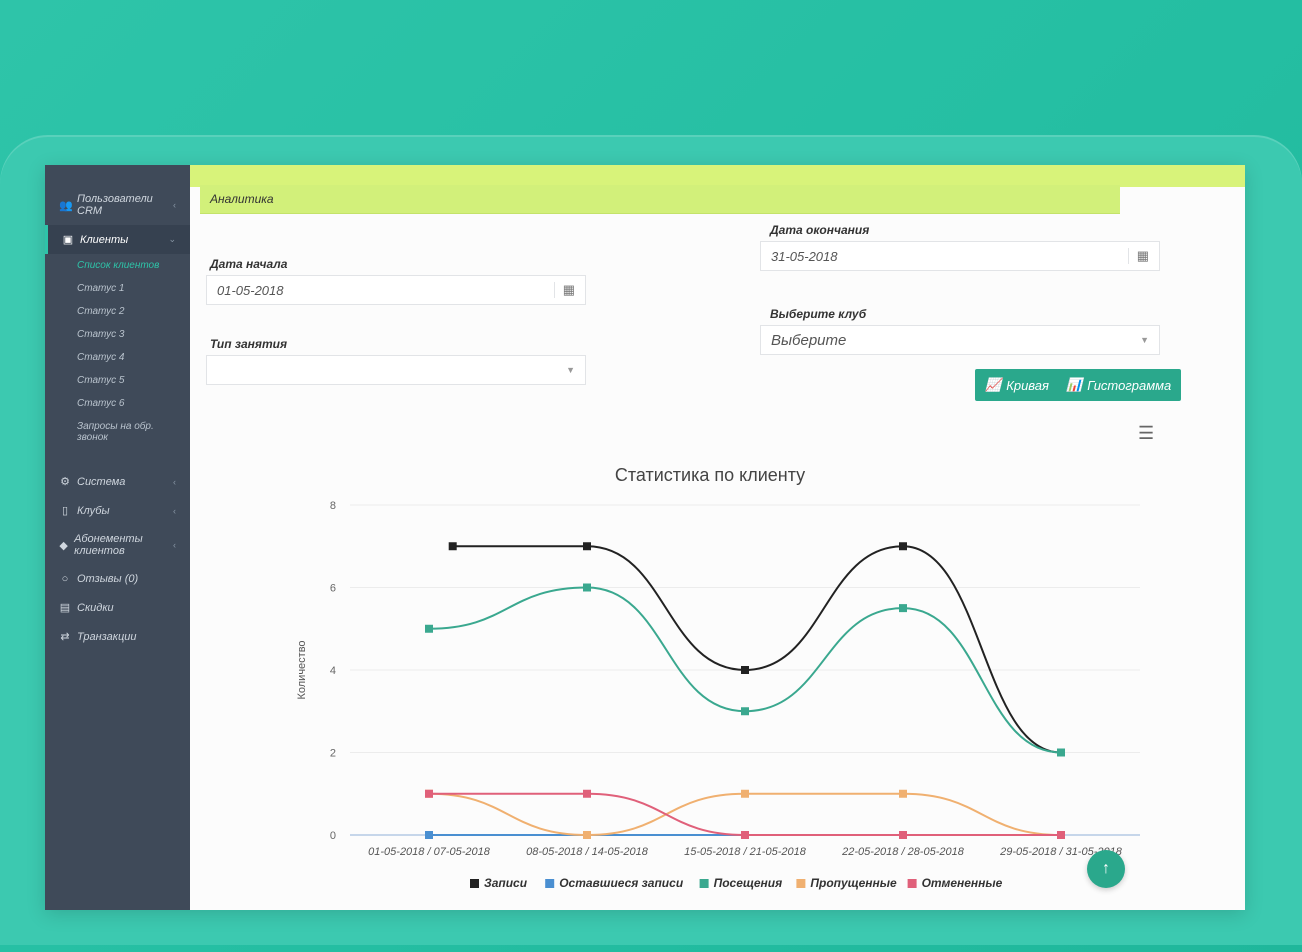 Image resolution: width=1302 pixels, height=952 pixels. I want to click on sidebar-subitem-status-6: Статус 6, so click(117, 403).